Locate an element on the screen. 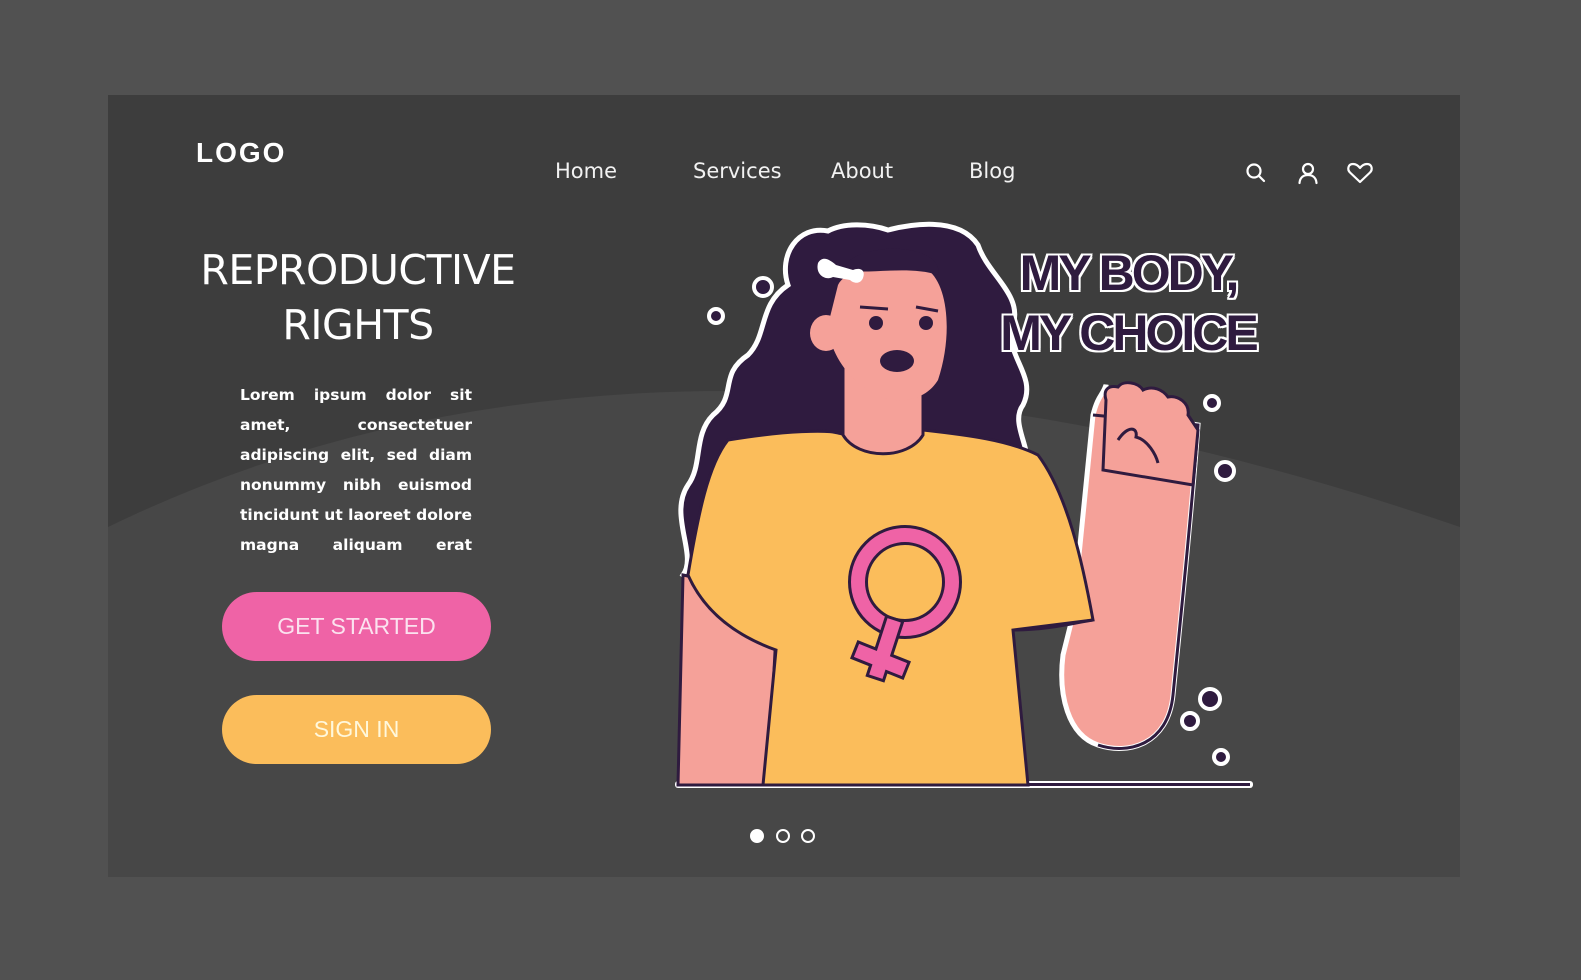 The height and width of the screenshot is (980, 1581). get-started-button: GET STARTED is located at coordinates (356, 626).